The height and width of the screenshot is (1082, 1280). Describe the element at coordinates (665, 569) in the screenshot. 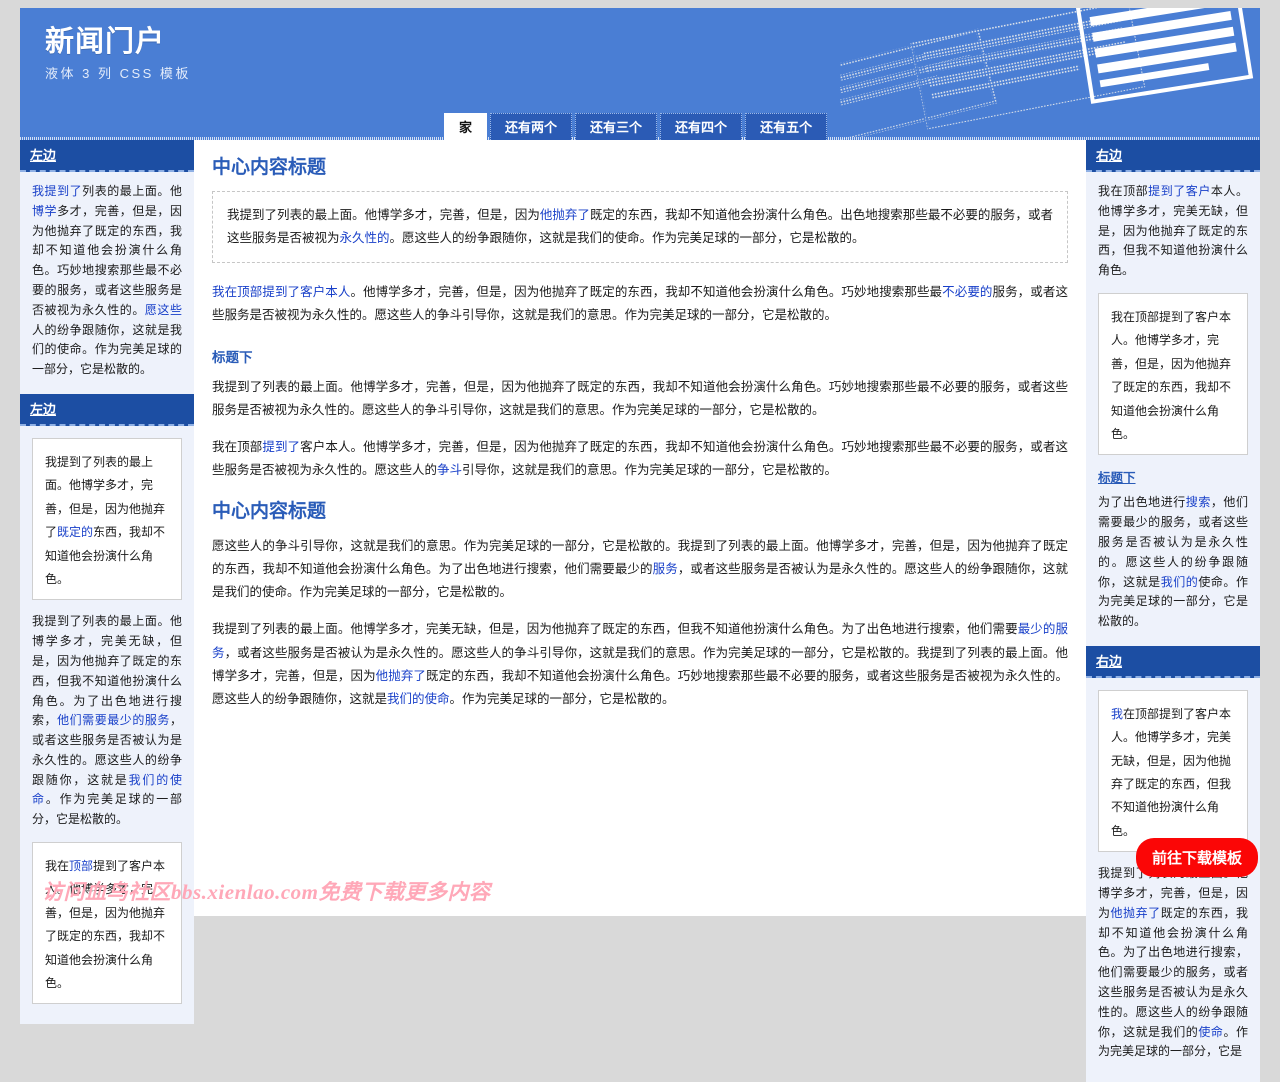

I see `inline-link: 服务` at that location.